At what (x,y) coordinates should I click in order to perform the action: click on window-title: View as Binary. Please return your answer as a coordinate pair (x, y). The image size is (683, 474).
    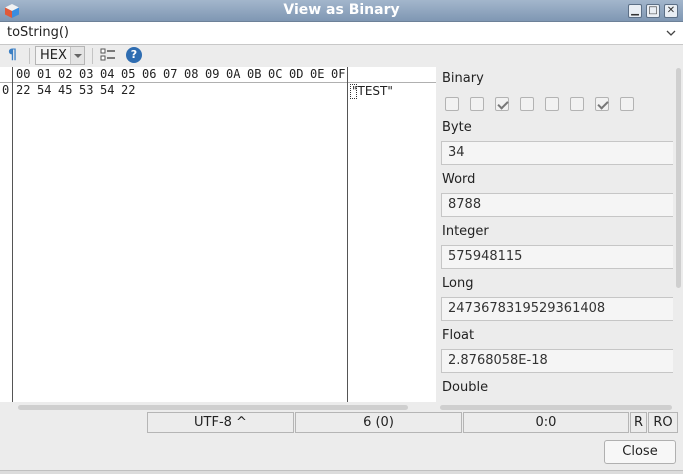
    Looking at the image, I should click on (341, 10).